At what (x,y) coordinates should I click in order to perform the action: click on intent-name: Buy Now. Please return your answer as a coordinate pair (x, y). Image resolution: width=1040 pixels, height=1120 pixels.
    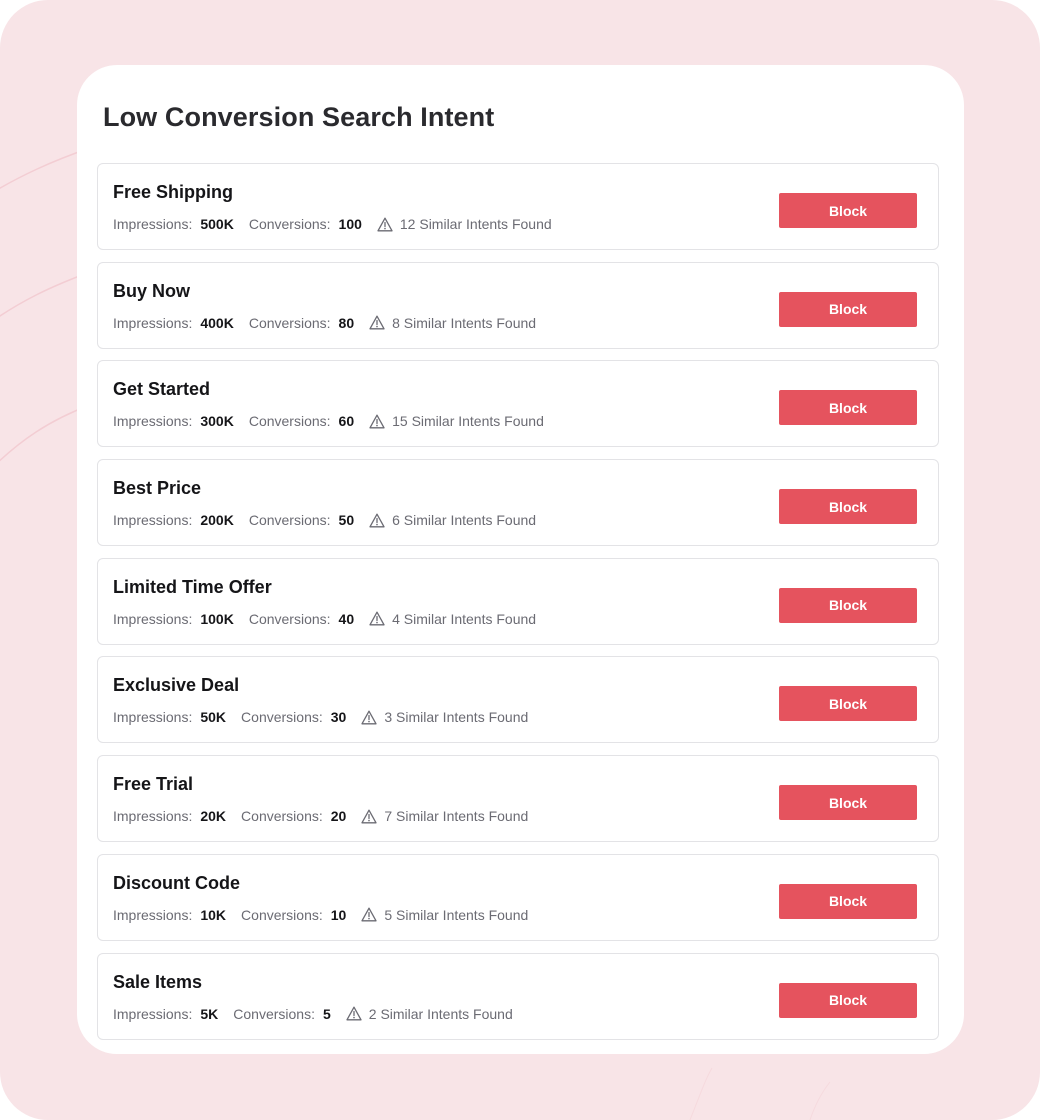
    Looking at the image, I should click on (152, 290).